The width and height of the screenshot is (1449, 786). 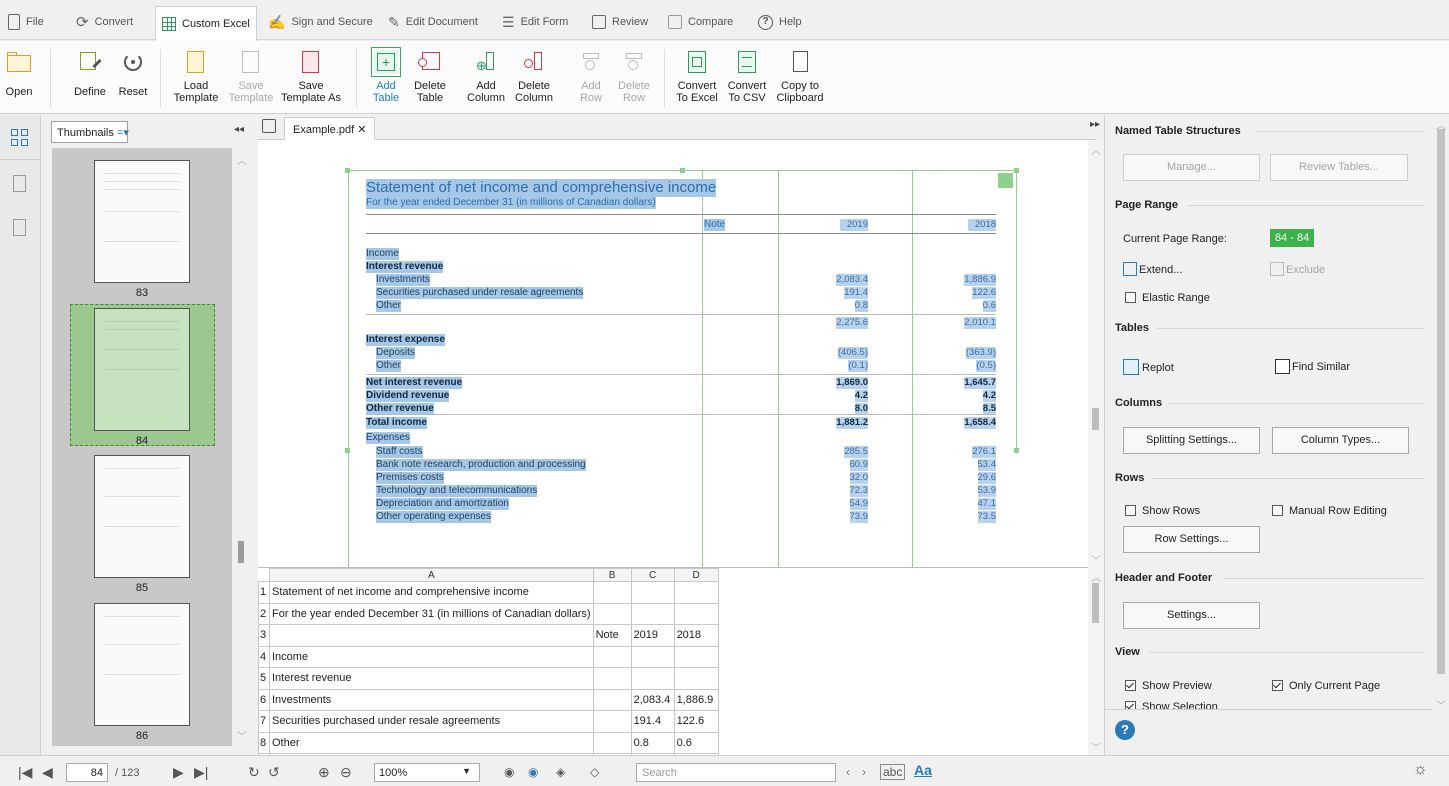 What do you see at coordinates (90, 77) in the screenshot?
I see `define-button: Define` at bounding box center [90, 77].